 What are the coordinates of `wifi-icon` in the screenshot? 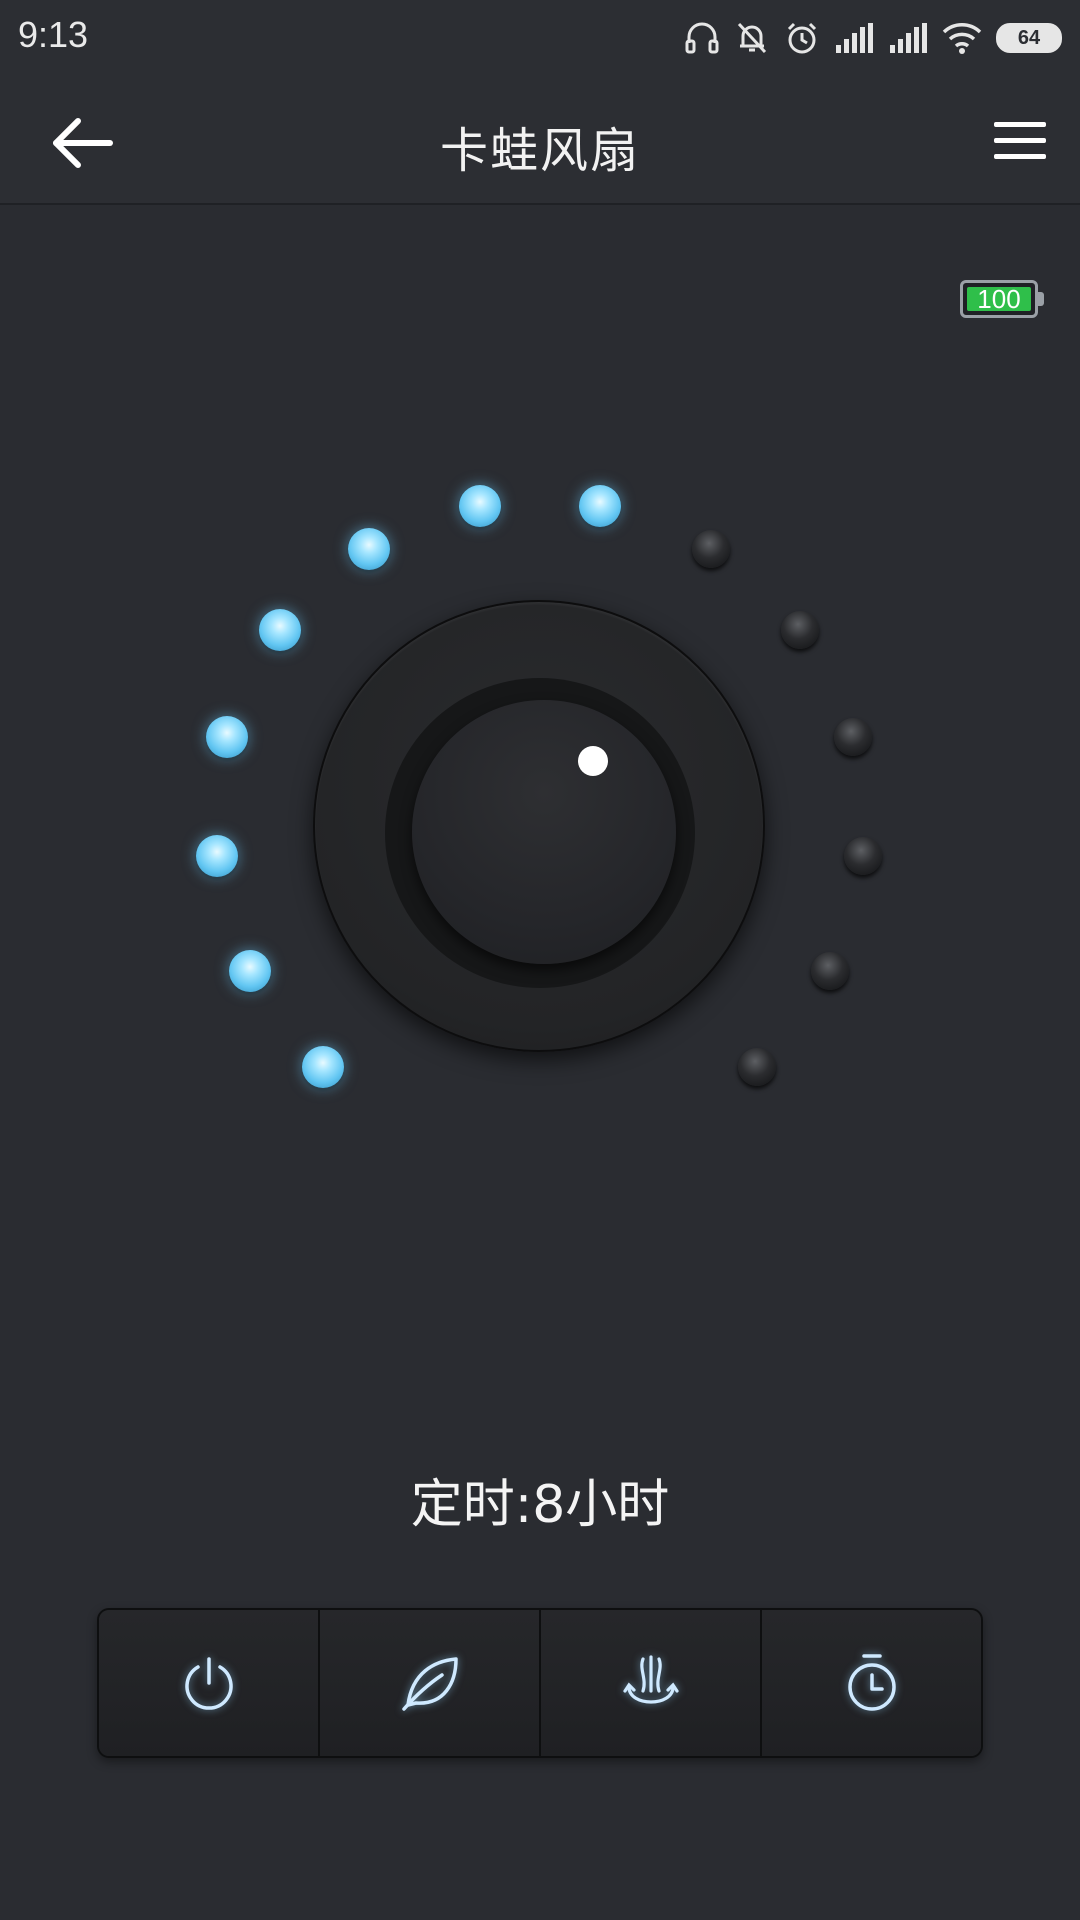 It's located at (962, 38).